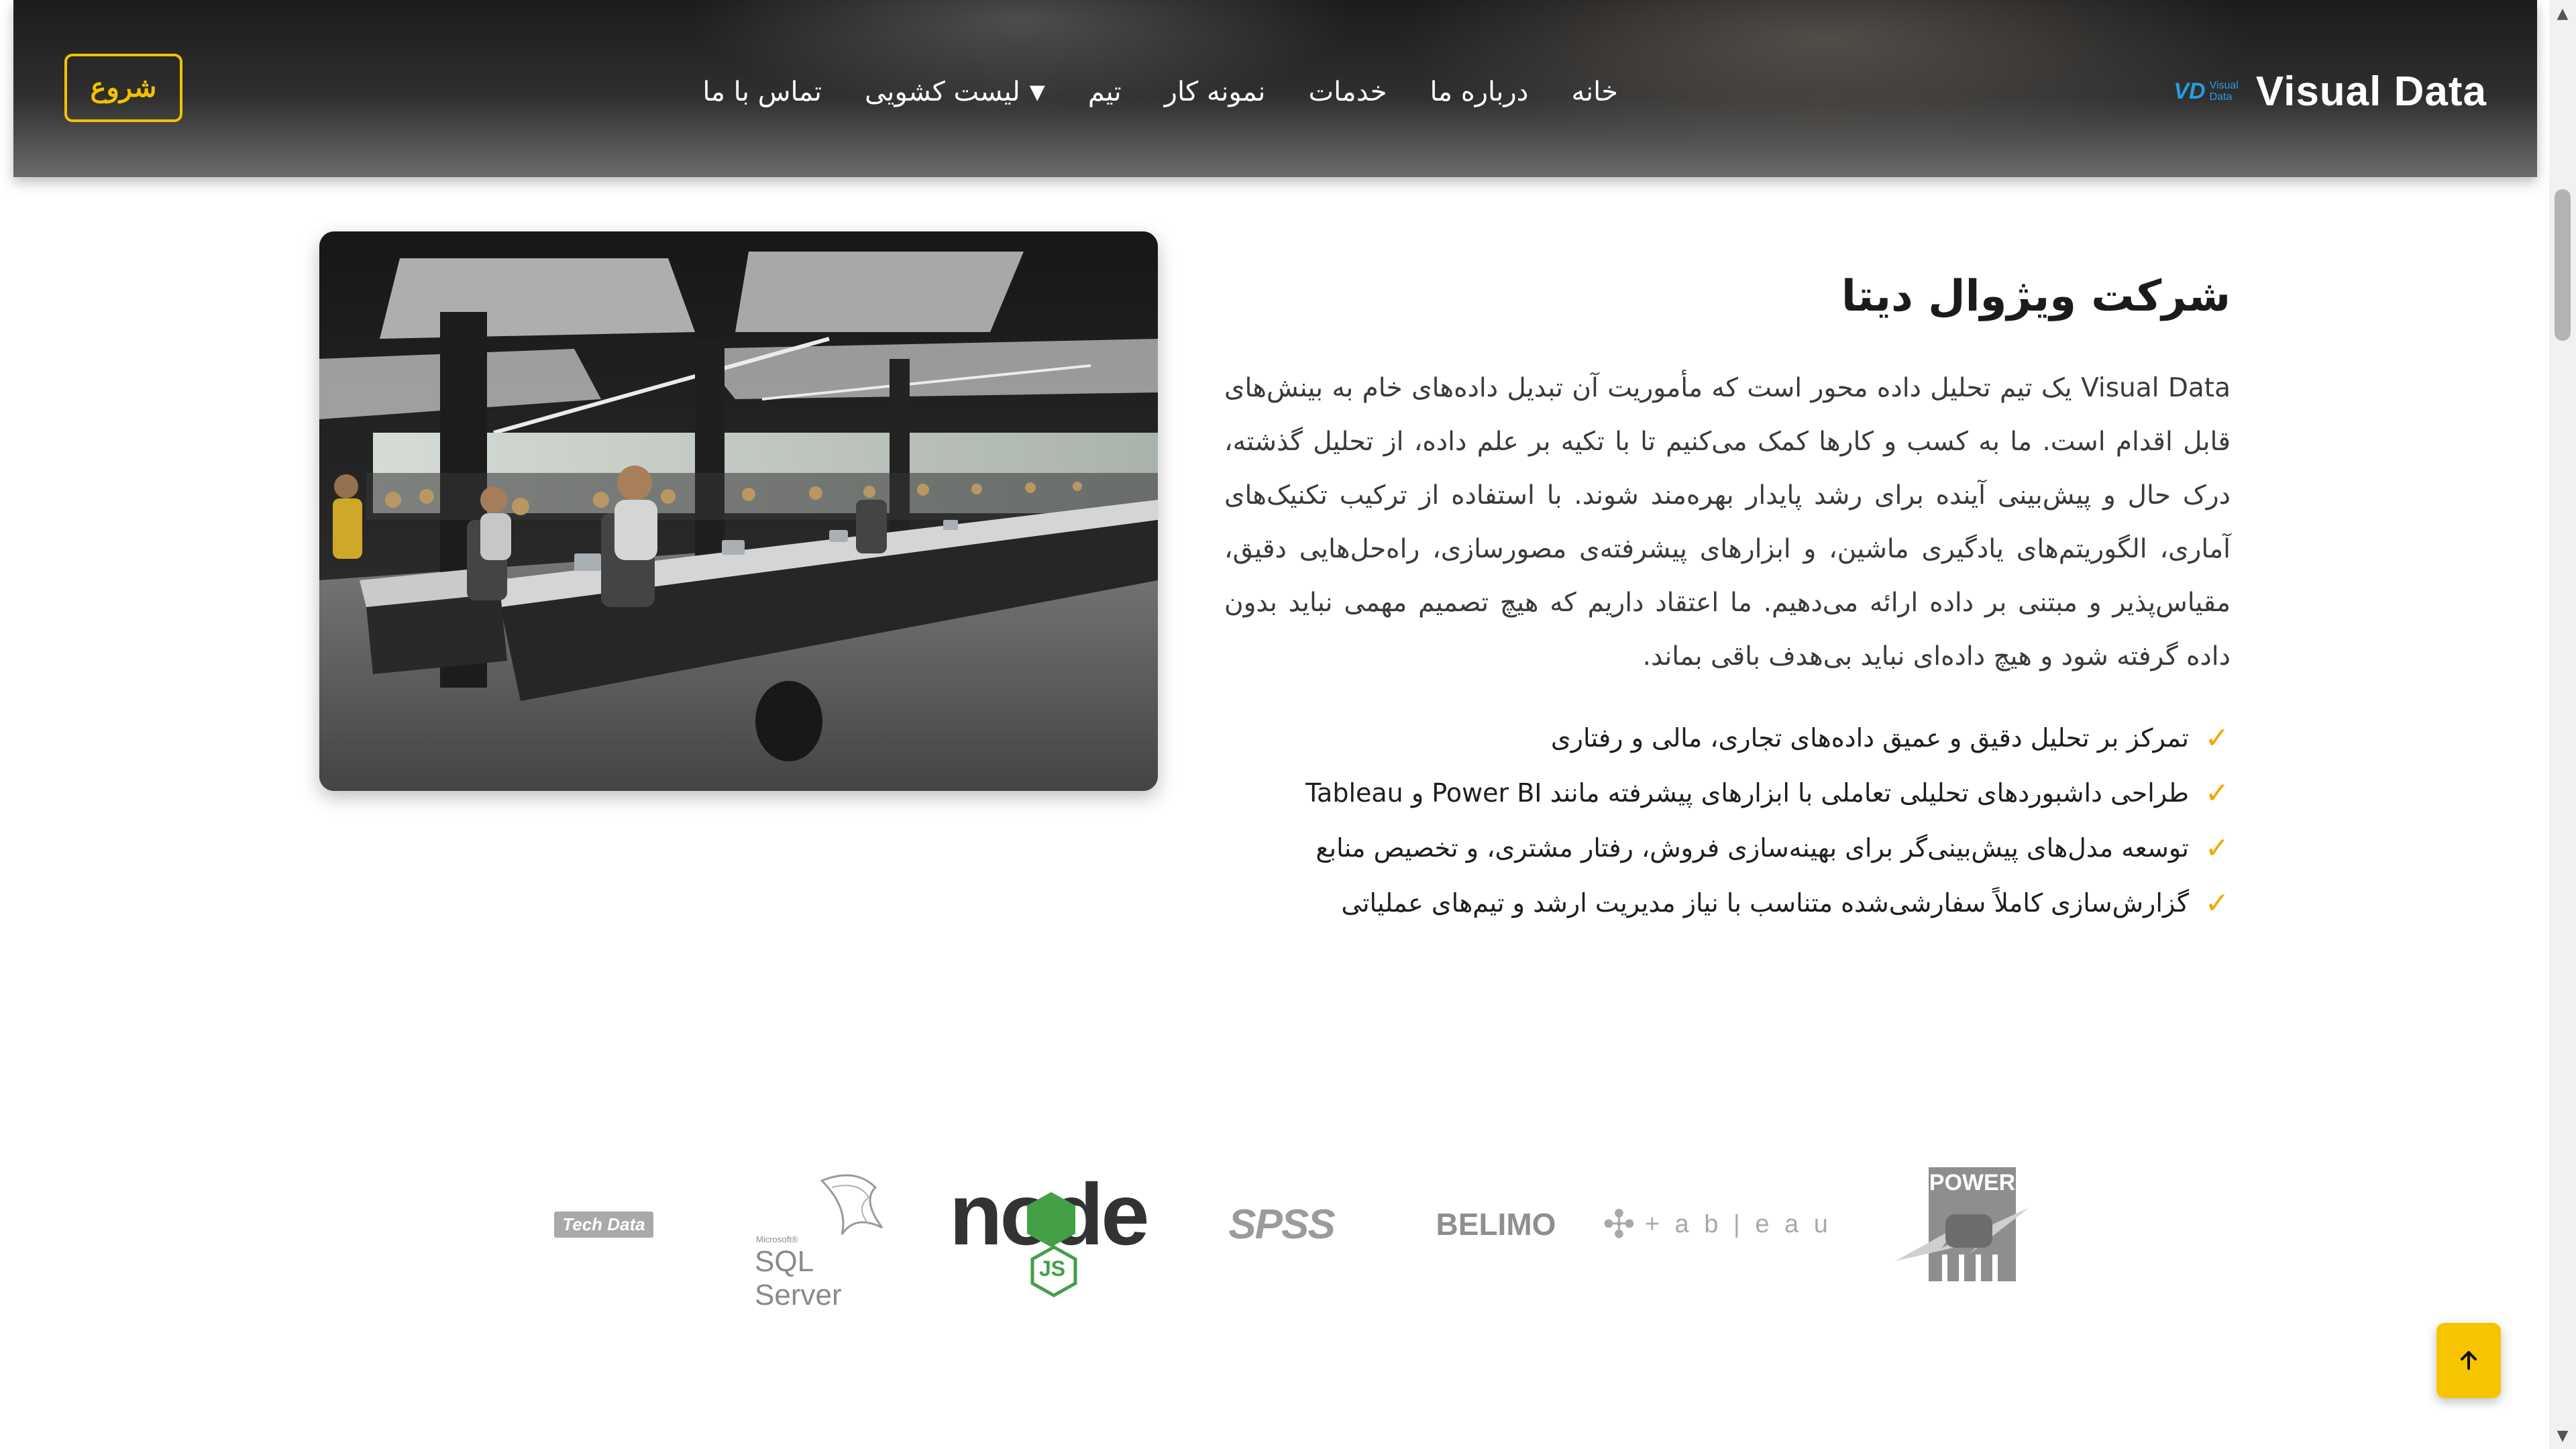 The width and height of the screenshot is (2576, 1449). I want to click on techdata-logo-text: Tech Data, so click(603, 1224).